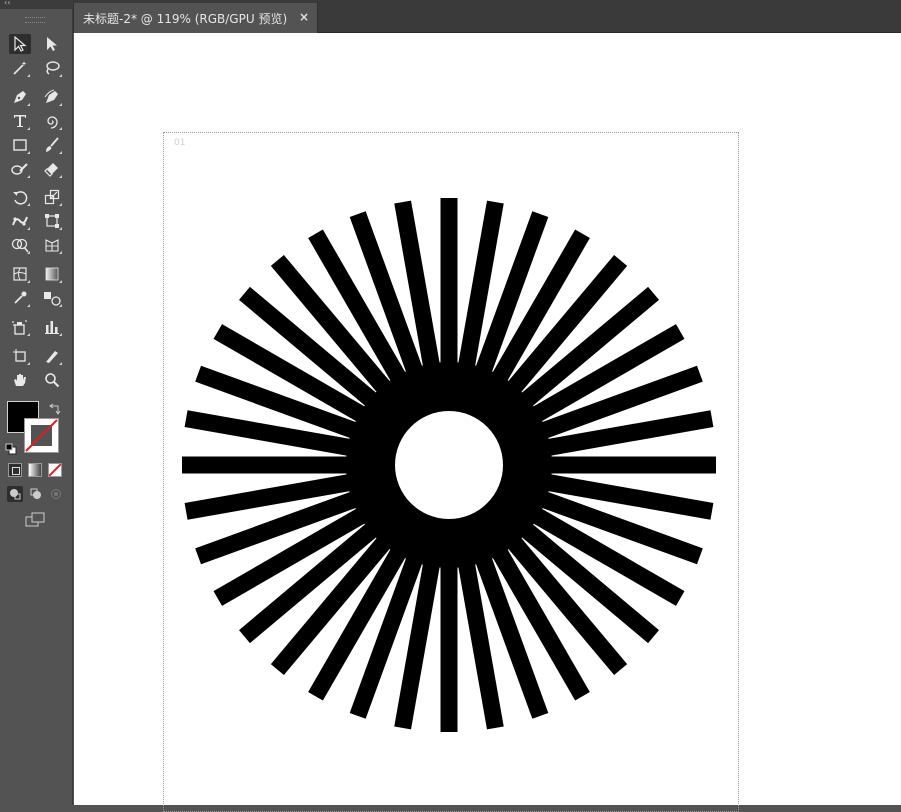 This screenshot has width=901, height=812. What do you see at coordinates (449, 465) in the screenshot?
I see `starburst-center-hole` at bounding box center [449, 465].